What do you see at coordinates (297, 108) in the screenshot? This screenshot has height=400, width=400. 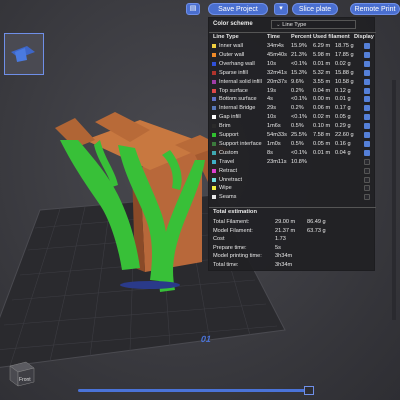 I see `line-type-percent: 0.2%` at bounding box center [297, 108].